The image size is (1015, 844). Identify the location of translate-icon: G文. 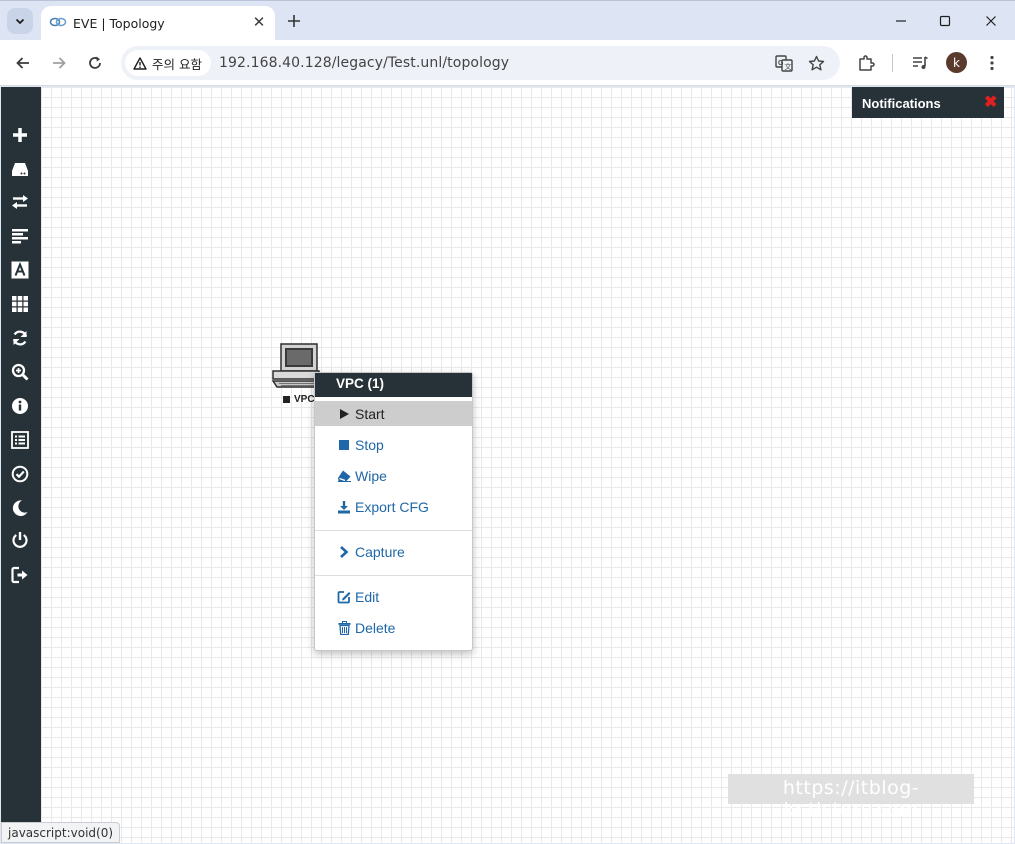
(784, 63).